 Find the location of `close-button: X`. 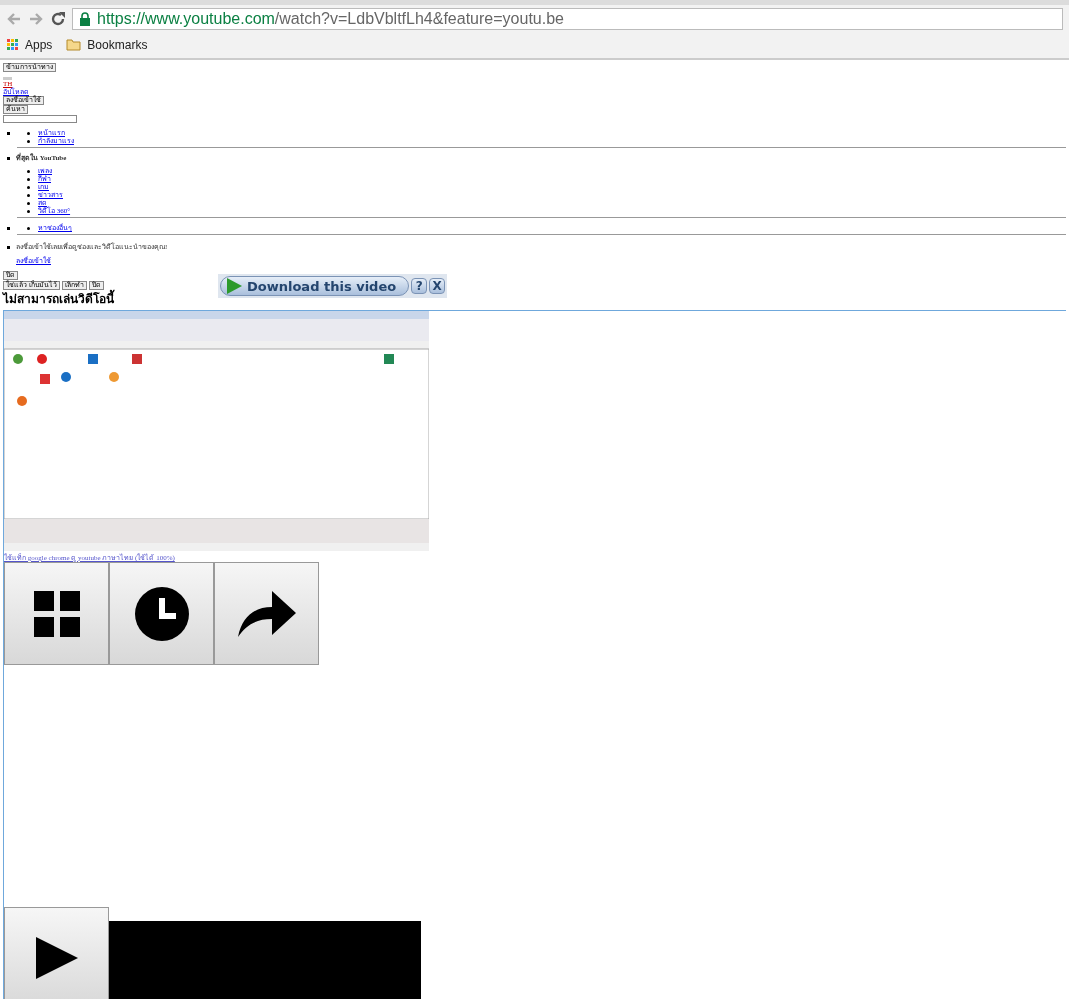

close-button: X is located at coordinates (437, 286).